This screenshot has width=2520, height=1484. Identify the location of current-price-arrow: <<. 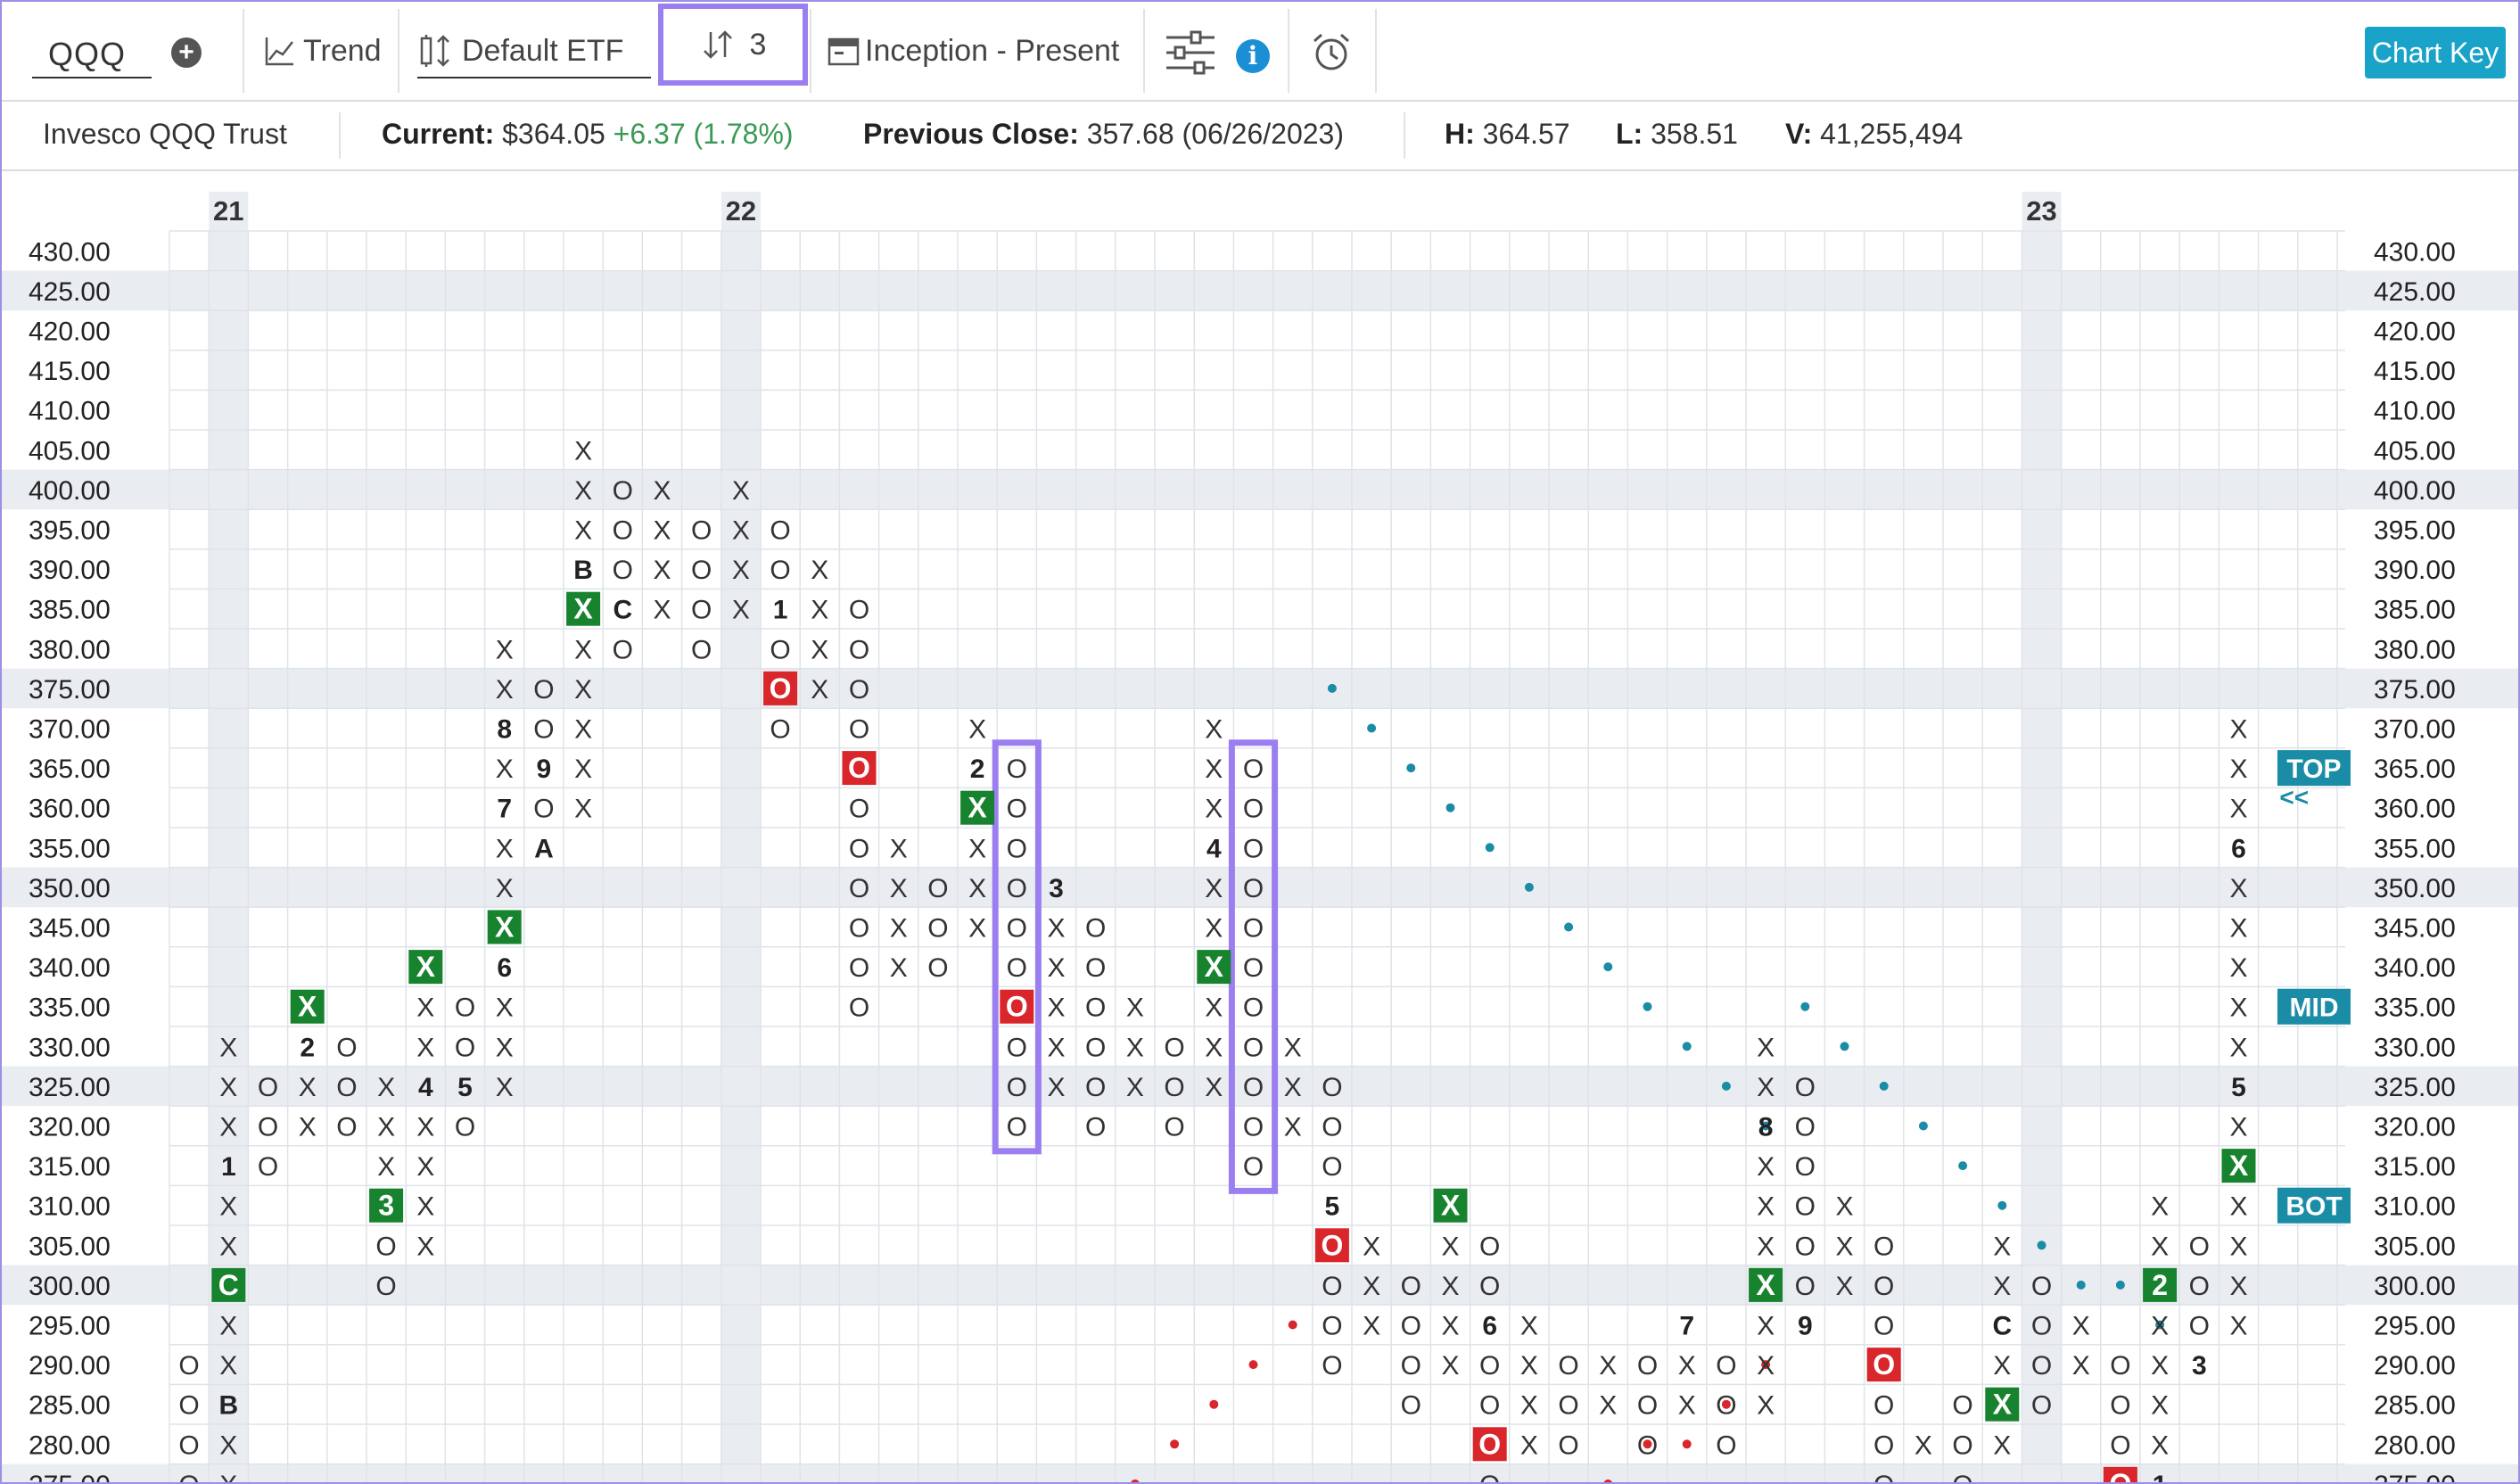
(2294, 798).